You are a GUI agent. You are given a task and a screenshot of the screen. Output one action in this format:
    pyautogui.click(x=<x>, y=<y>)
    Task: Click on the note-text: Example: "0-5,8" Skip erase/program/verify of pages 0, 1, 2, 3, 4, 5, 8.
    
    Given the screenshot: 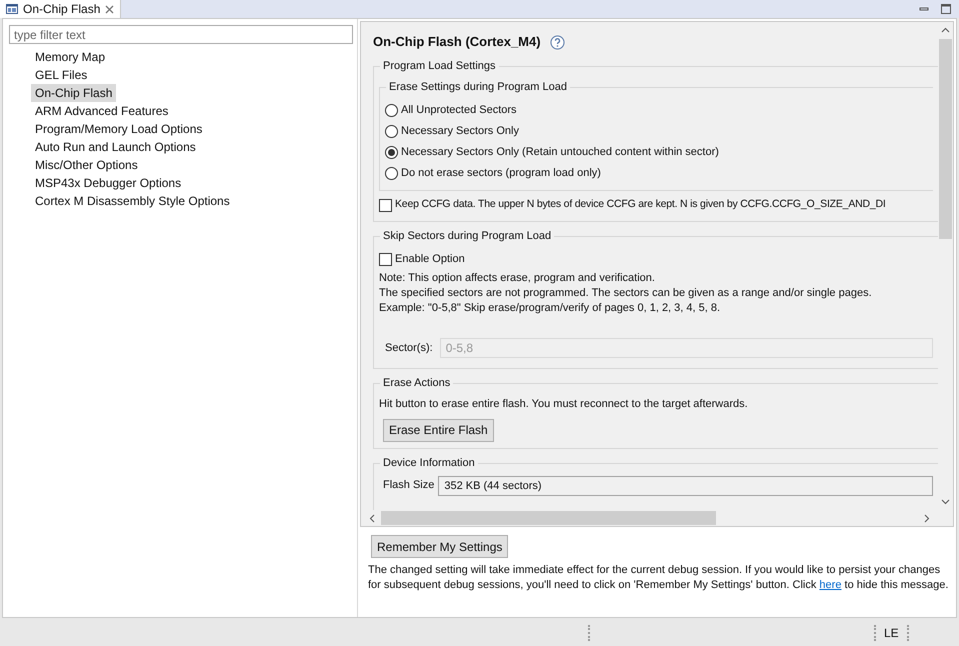 What is the action you would take?
    pyautogui.click(x=550, y=308)
    